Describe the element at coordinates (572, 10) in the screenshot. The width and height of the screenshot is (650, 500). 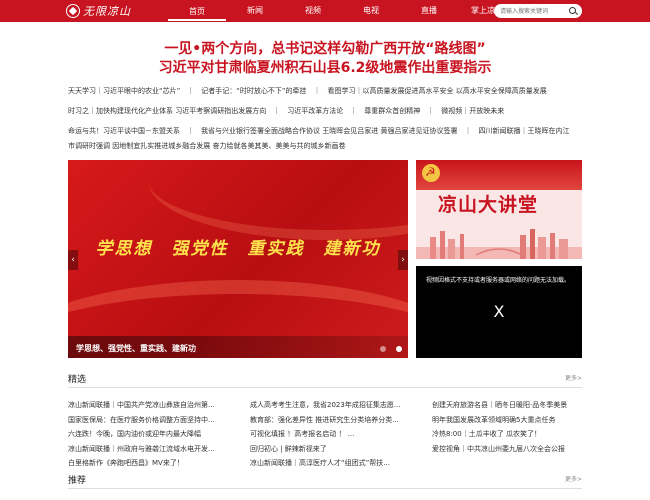
I see `search-icon` at that location.